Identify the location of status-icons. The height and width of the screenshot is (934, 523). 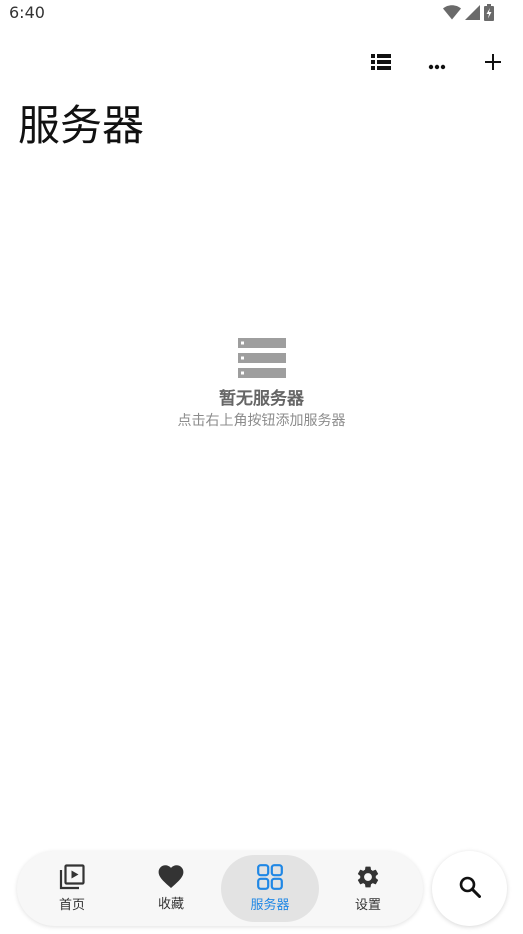
(468, 12).